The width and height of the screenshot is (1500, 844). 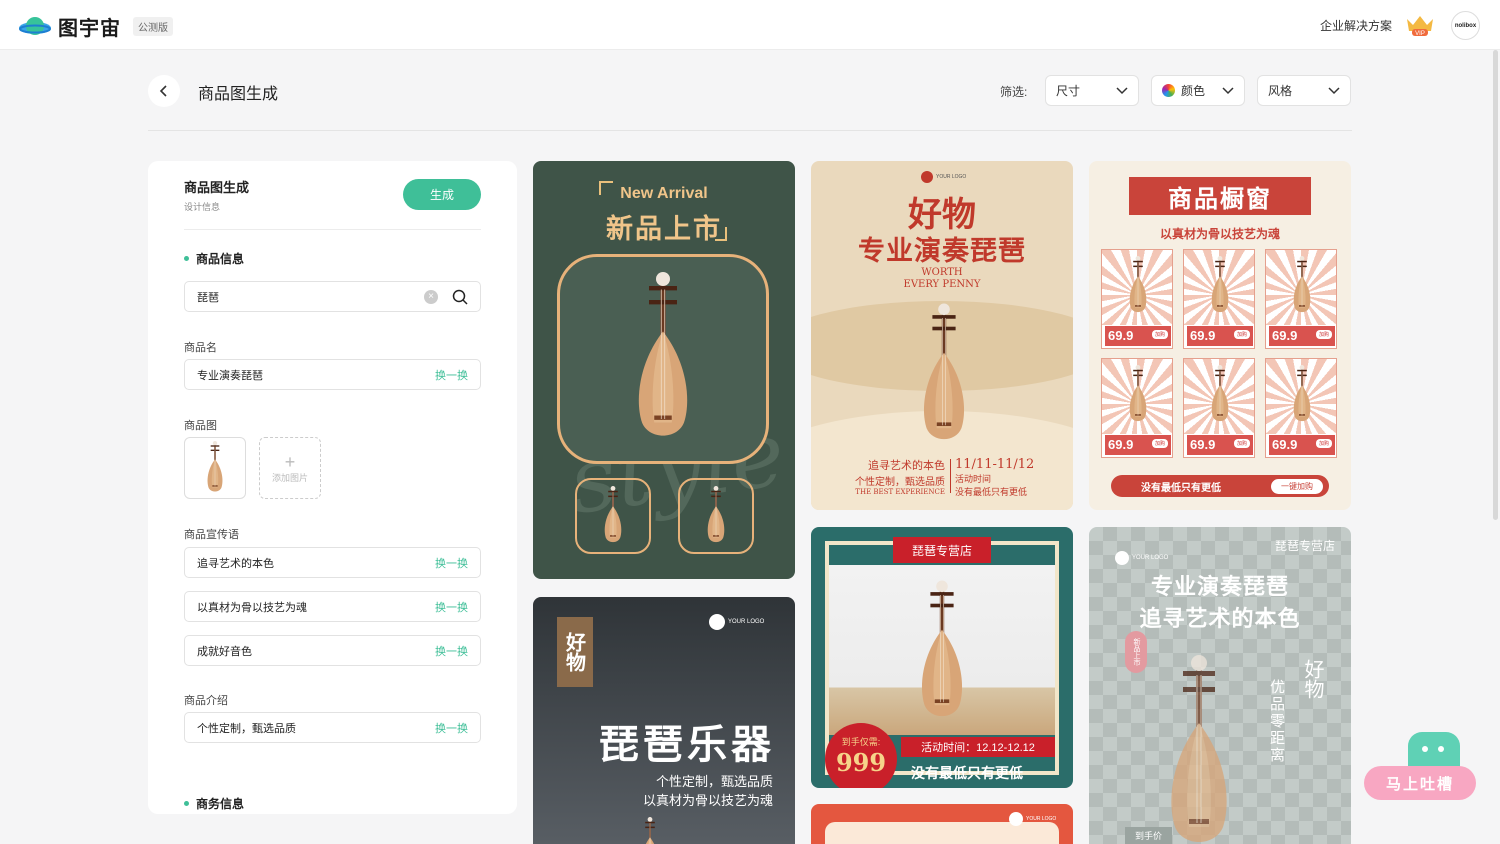 I want to click on search-icon, so click(x=460, y=297).